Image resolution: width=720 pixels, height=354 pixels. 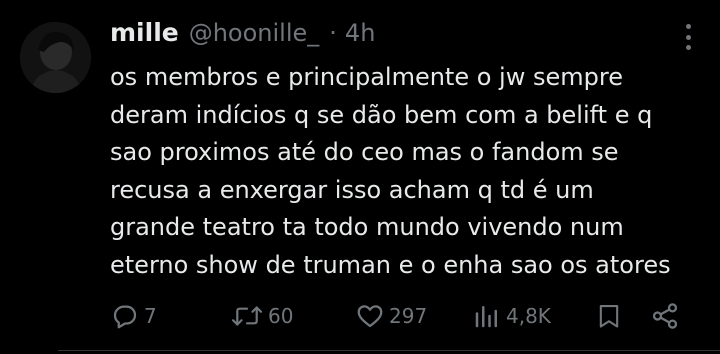 I want to click on repost-button: 60, so click(x=261, y=316).